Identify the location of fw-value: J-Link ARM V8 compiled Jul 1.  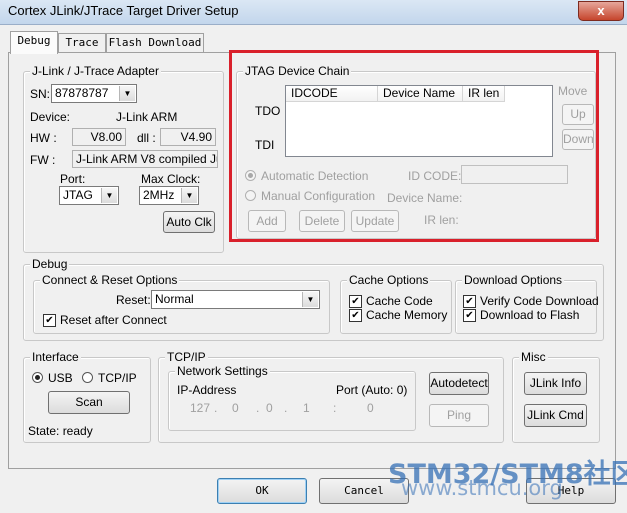
(145, 159).